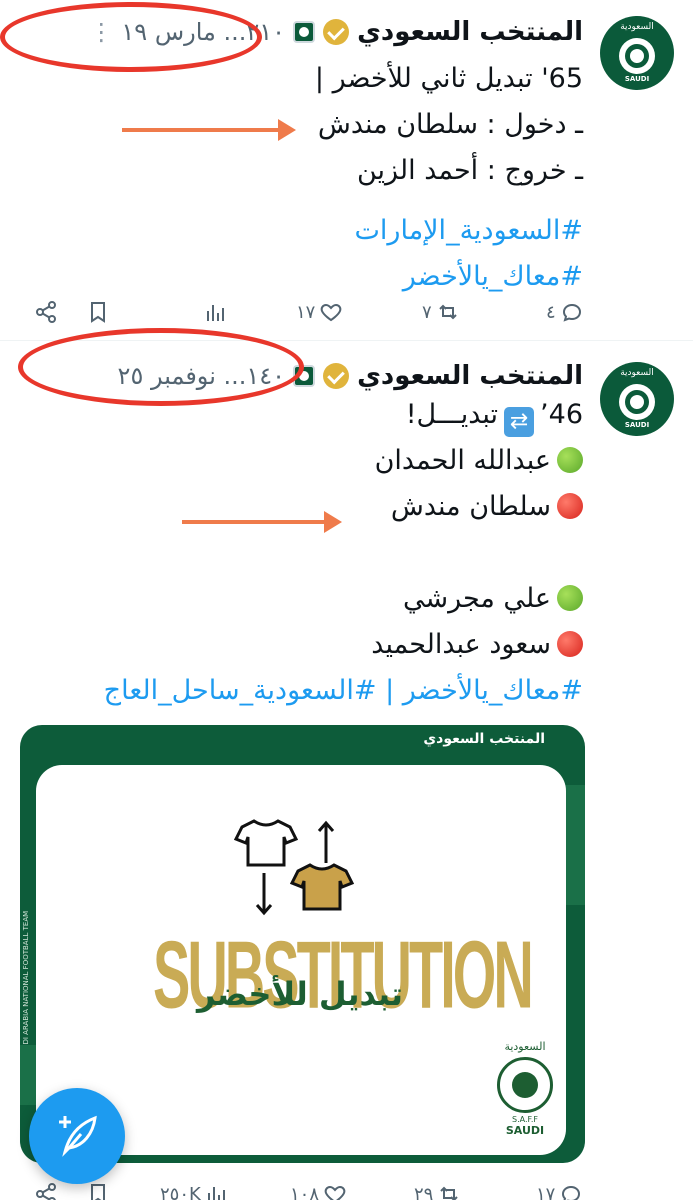 The width and height of the screenshot is (693, 1200). I want to click on author-avatar: السعودية SAUDI, so click(637, 399).